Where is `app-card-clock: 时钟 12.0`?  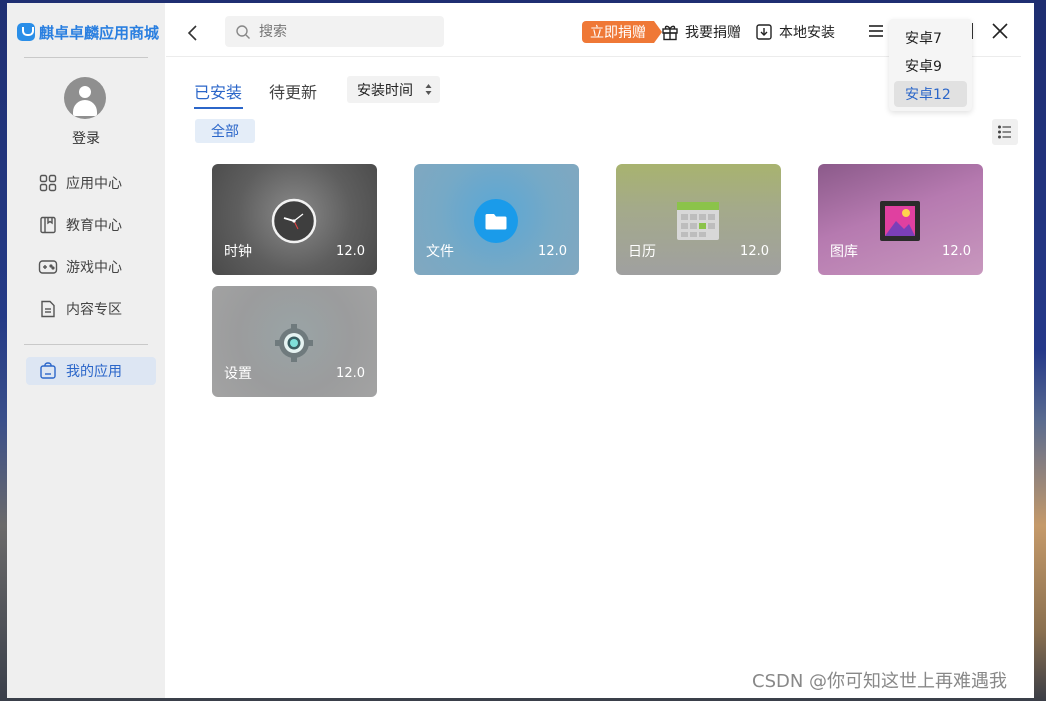
app-card-clock: 时钟 12.0 is located at coordinates (294, 219).